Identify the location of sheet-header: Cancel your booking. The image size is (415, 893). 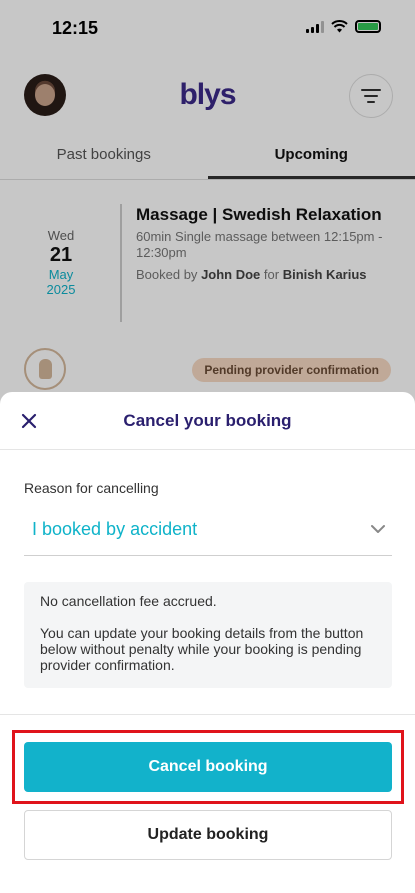
(207, 421).